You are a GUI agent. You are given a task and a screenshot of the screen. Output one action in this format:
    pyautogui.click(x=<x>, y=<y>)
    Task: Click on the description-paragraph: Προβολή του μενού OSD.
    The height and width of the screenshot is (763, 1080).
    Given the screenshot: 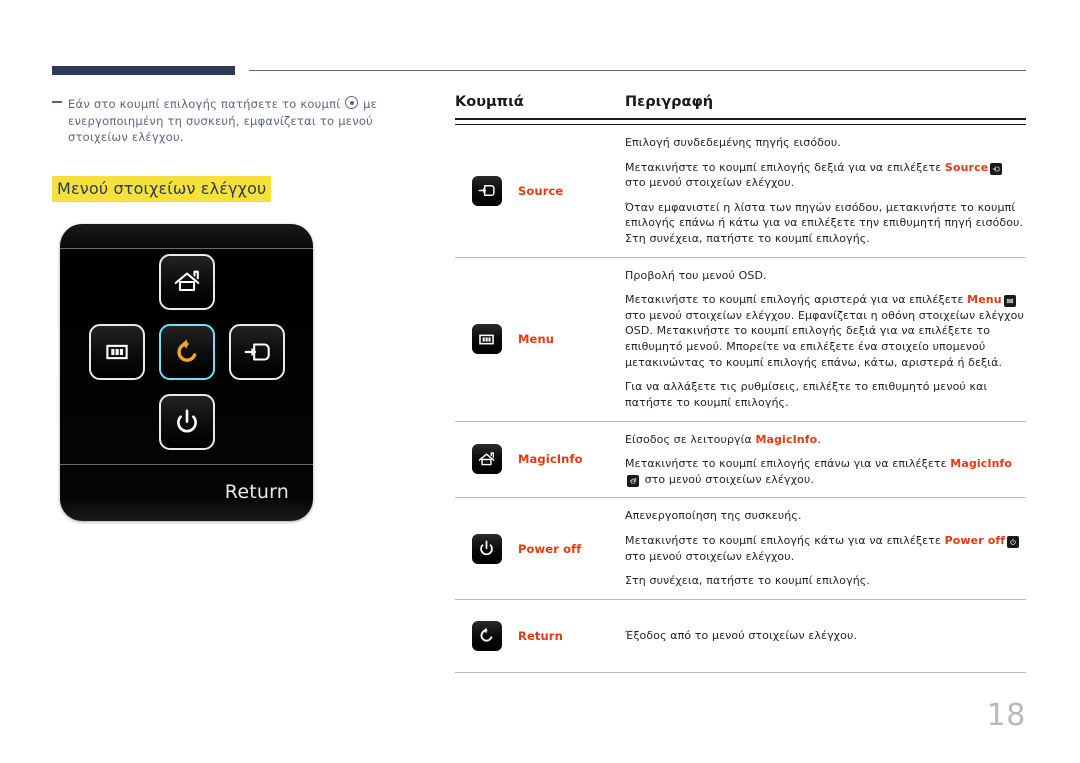 What is the action you would take?
    pyautogui.click(x=825, y=276)
    